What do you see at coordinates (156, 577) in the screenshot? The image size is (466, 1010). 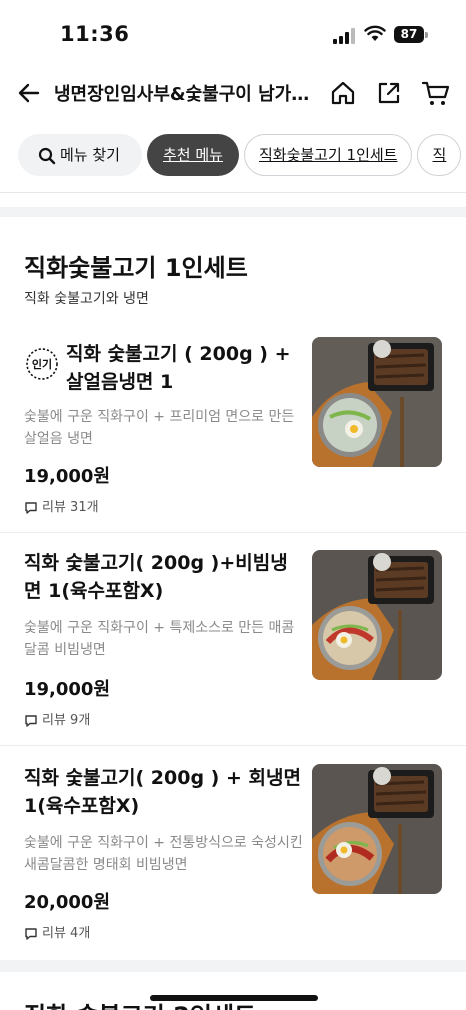 I see `menu-item-name: 직화 숯불고기( 200g )+비빔냉면 1(육수포함X)` at bounding box center [156, 577].